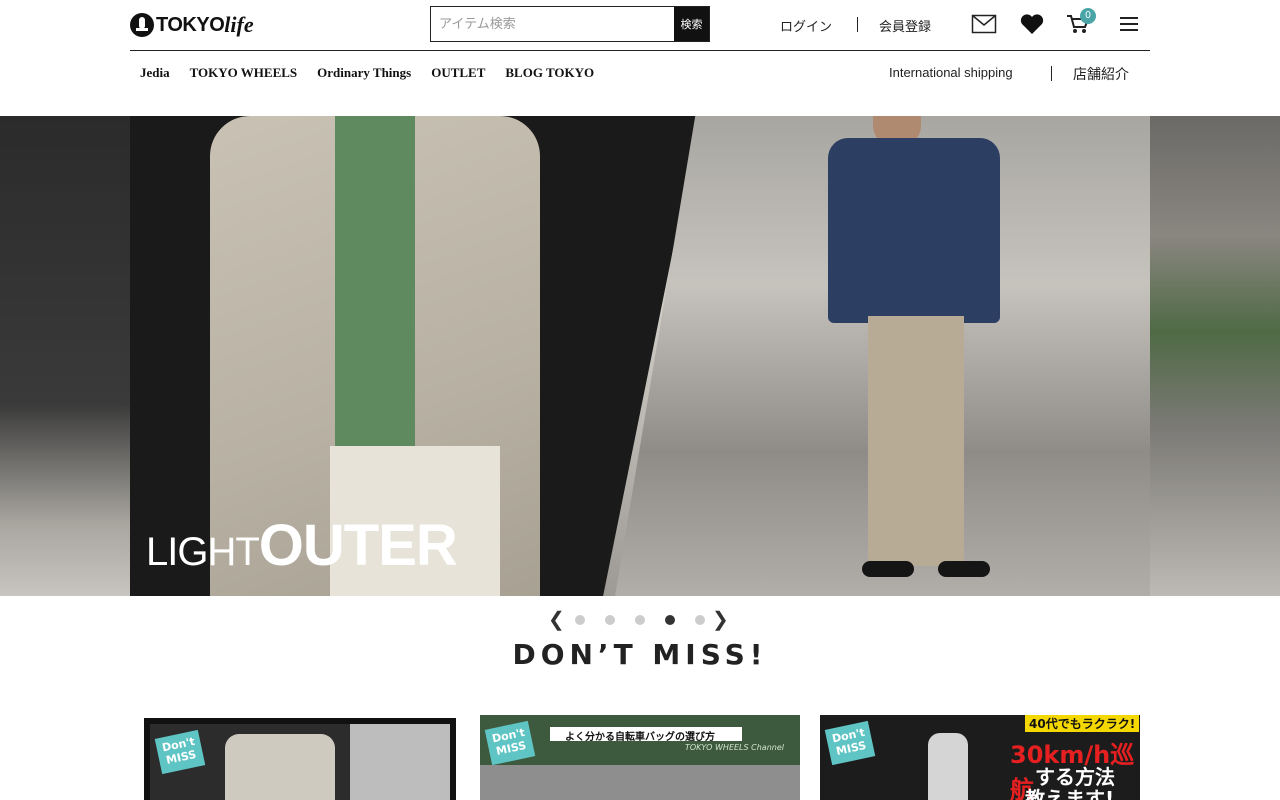 The width and height of the screenshot is (1280, 800). Describe the element at coordinates (358, 545) in the screenshot. I see `hero-title-bold: OUTER` at that location.